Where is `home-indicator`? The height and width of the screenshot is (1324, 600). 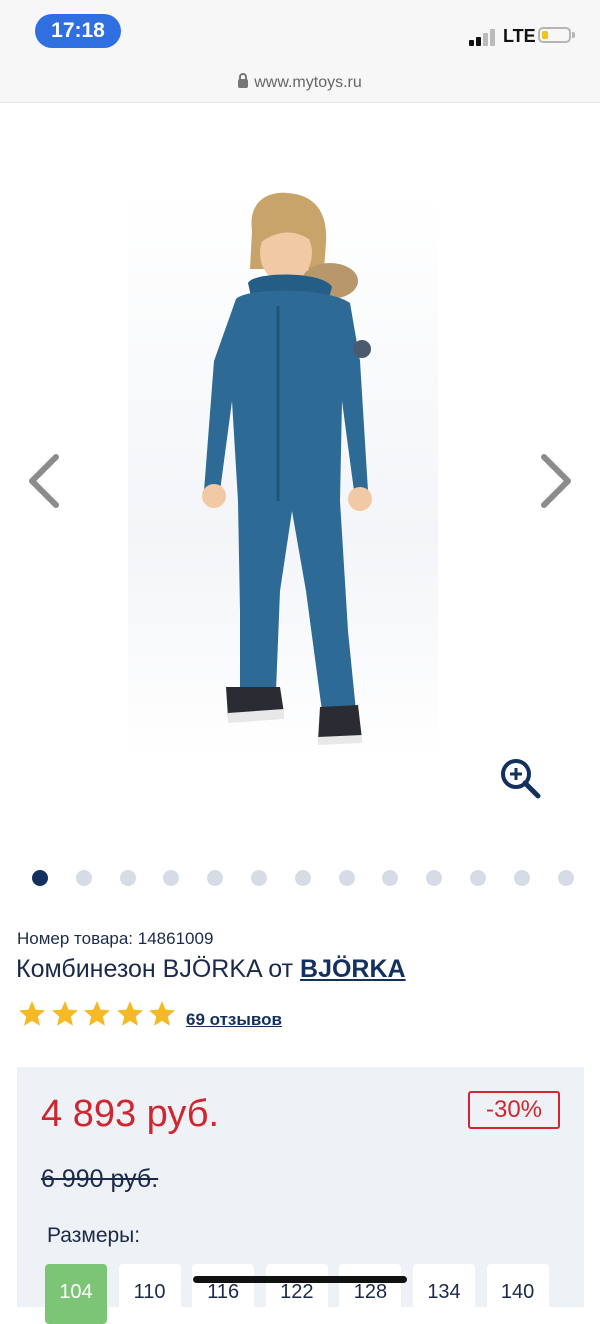 home-indicator is located at coordinates (300, 1279).